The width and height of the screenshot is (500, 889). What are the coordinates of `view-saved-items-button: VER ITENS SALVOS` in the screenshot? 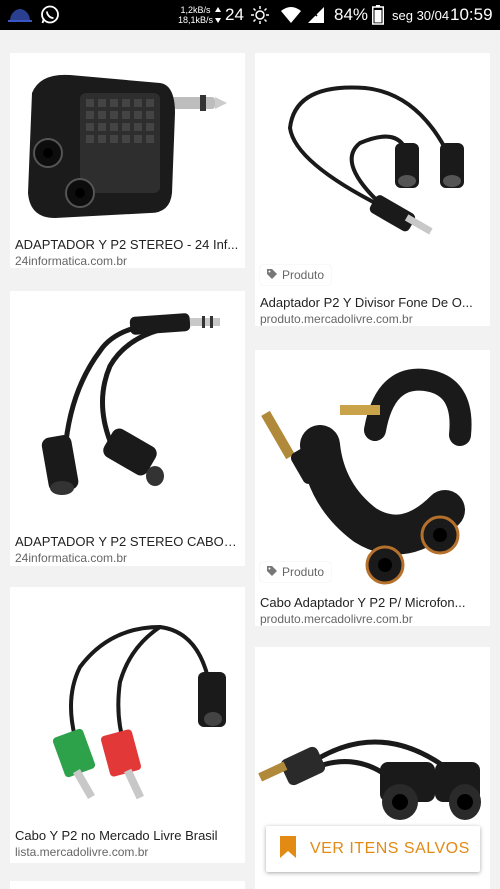 It's located at (373, 849).